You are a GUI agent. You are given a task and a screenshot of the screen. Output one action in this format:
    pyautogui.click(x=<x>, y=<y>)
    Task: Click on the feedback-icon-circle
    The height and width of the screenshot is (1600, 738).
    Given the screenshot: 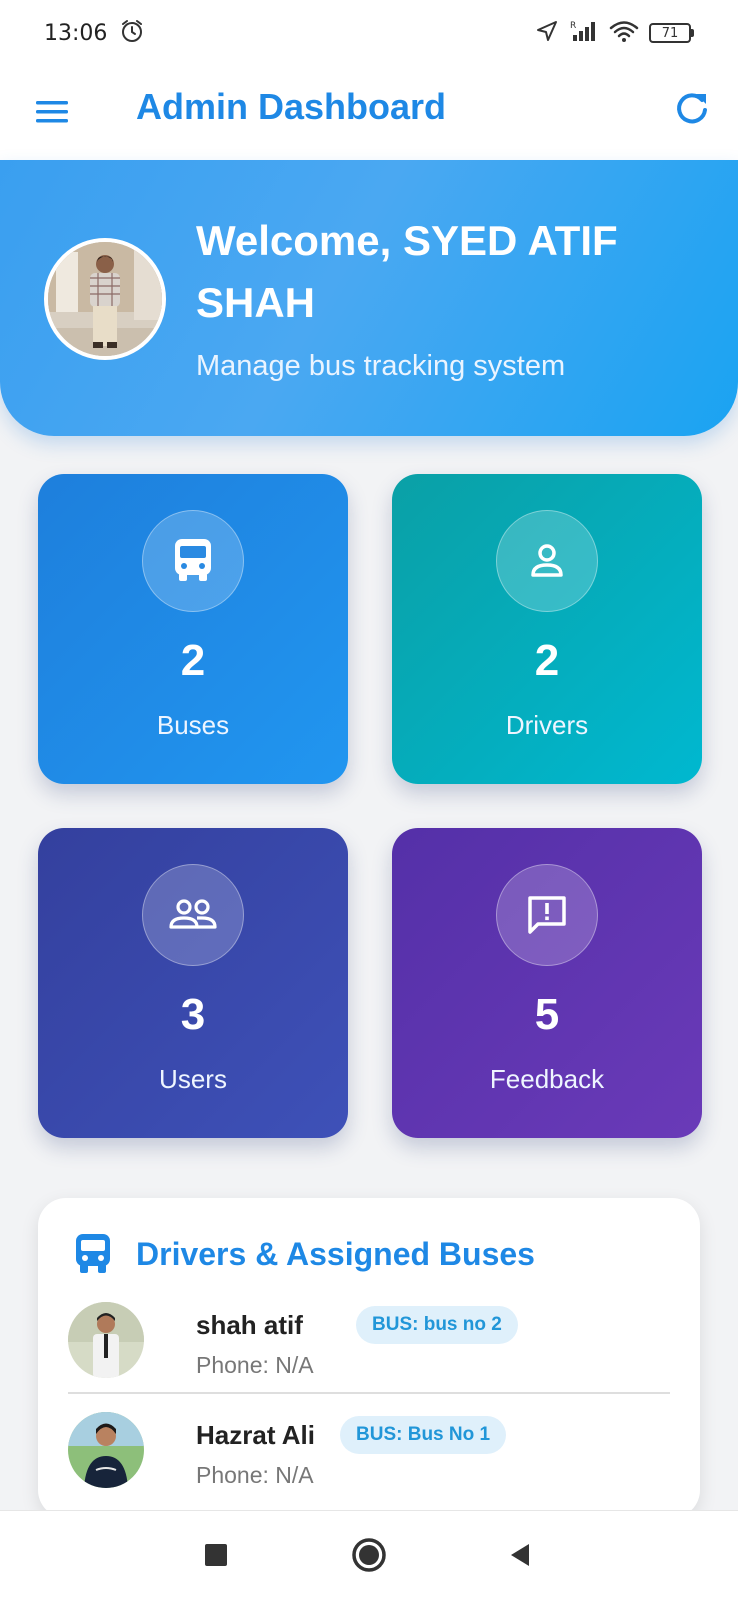 What is the action you would take?
    pyautogui.click(x=547, y=915)
    